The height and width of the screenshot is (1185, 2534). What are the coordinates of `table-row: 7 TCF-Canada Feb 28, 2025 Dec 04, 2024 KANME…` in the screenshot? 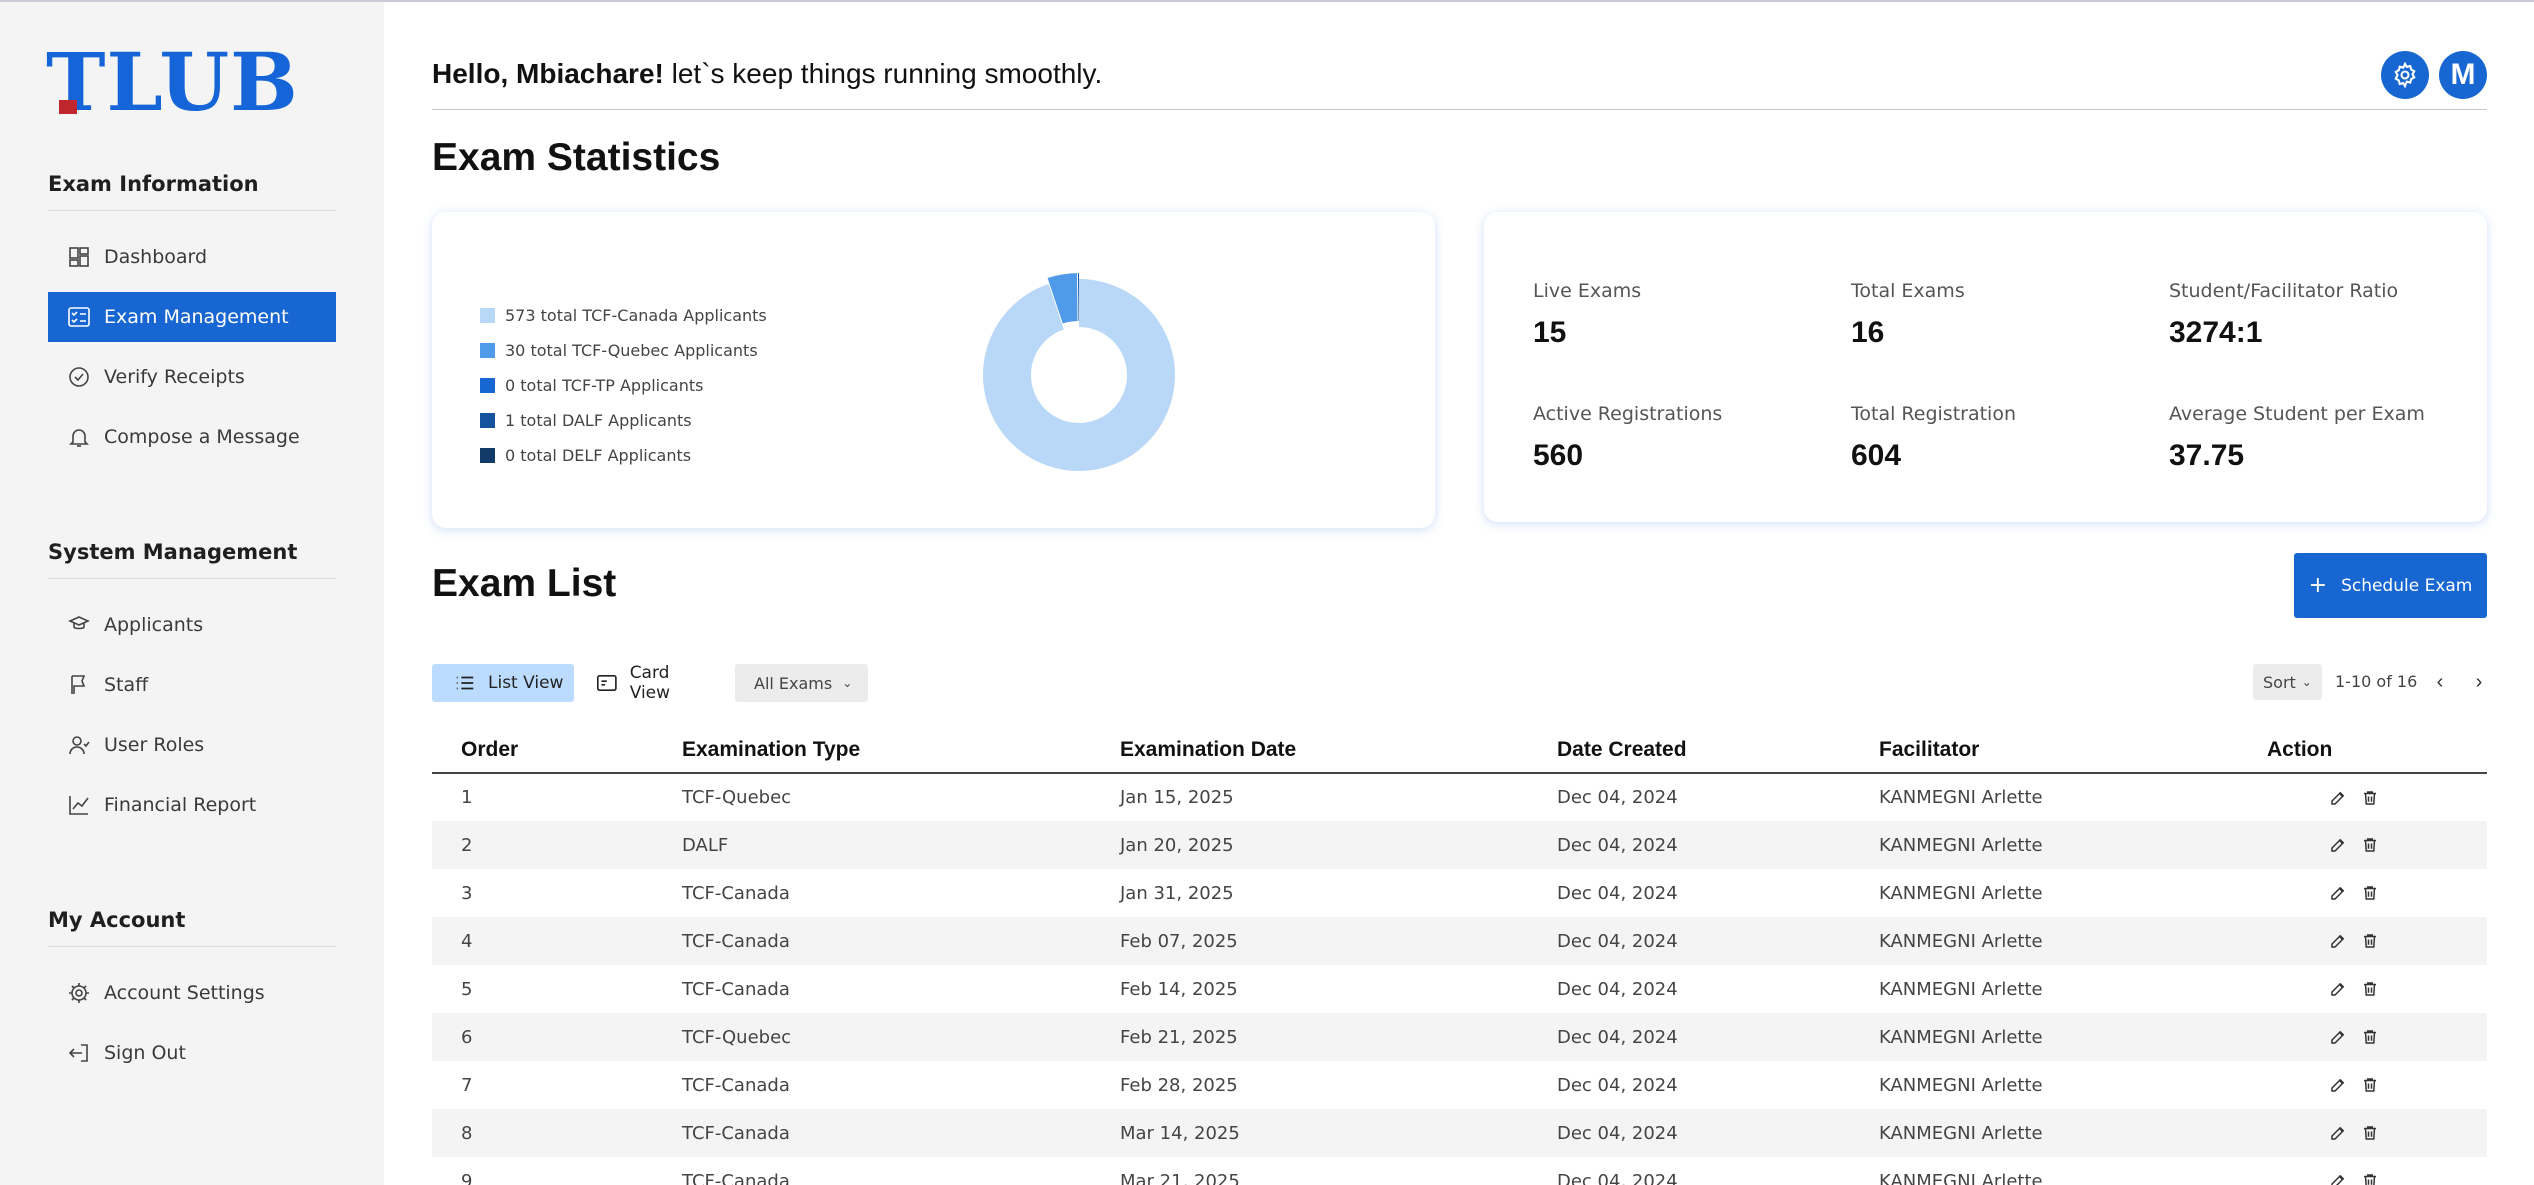 It's located at (1459, 1085).